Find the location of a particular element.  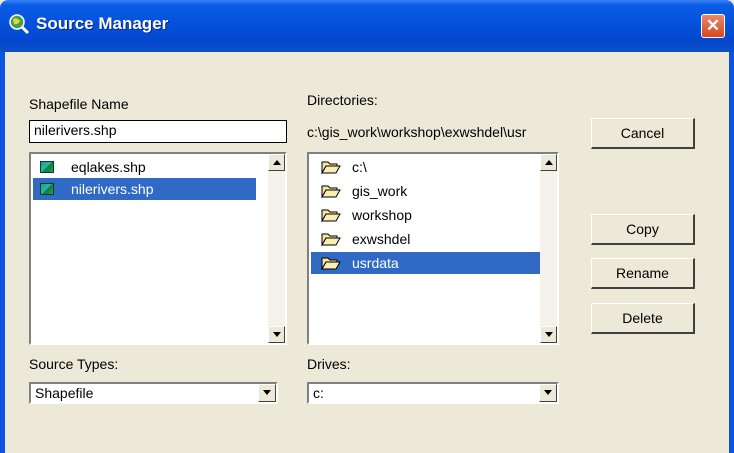

directory-item-workshop: workshop is located at coordinates (425, 215).